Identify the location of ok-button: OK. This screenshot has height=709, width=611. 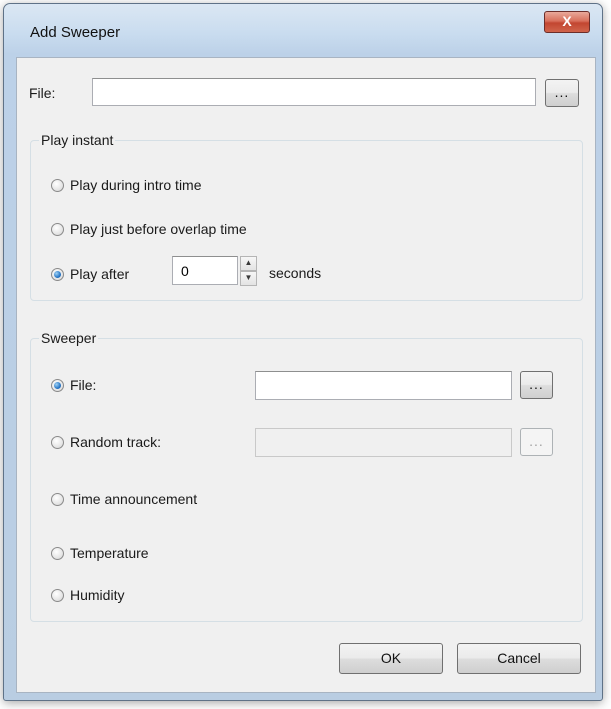
(391, 658).